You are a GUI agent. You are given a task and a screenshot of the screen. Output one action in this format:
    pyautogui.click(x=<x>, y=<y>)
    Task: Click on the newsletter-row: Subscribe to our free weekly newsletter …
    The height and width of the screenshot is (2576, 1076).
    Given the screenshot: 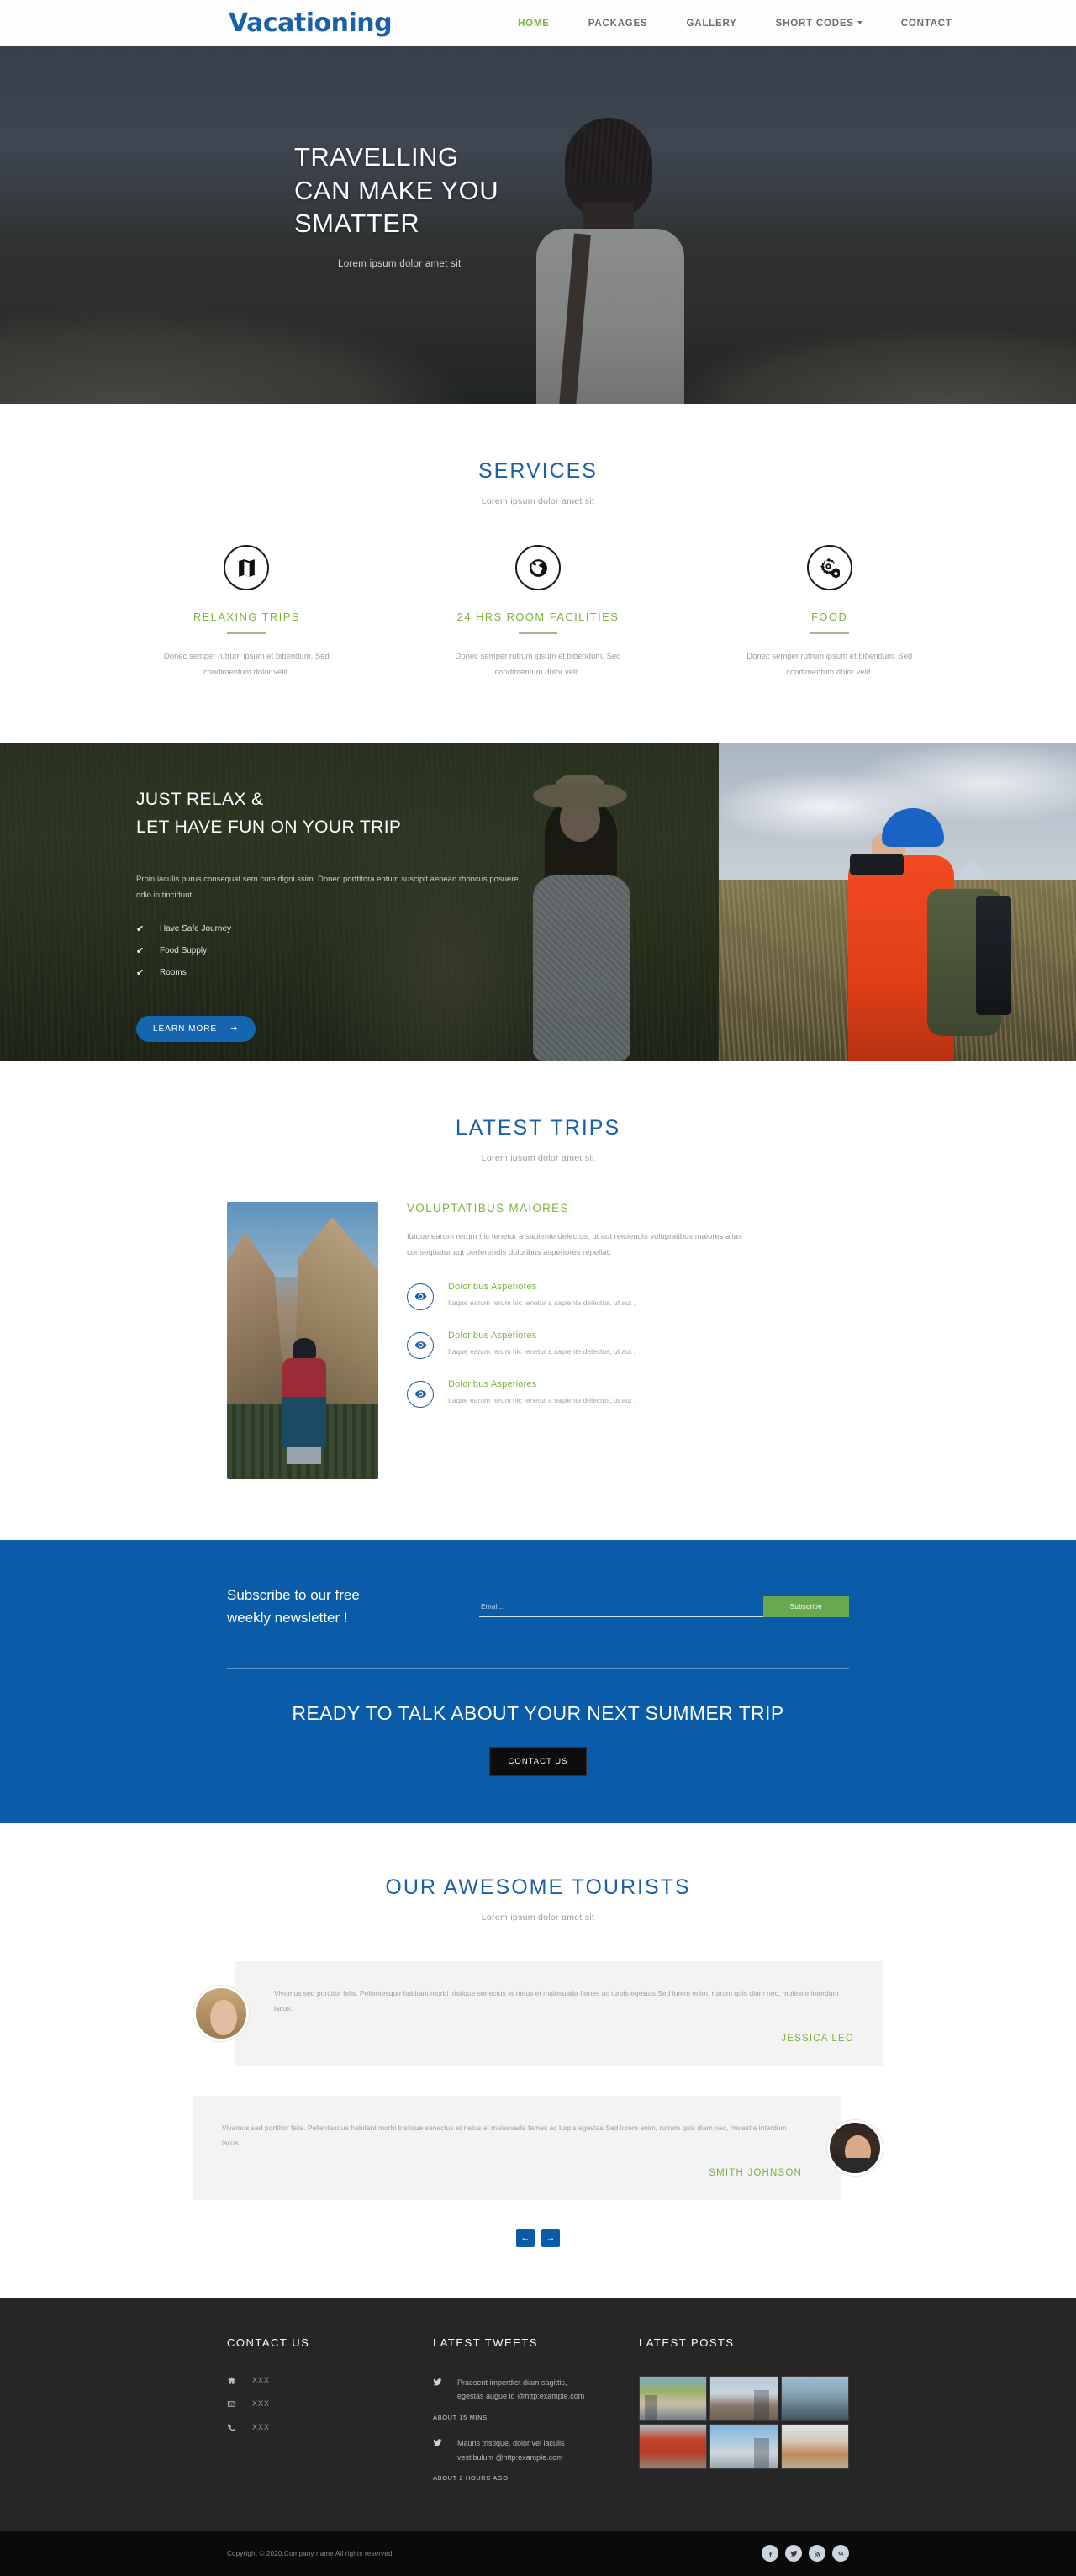 What is the action you would take?
    pyautogui.click(x=538, y=1606)
    